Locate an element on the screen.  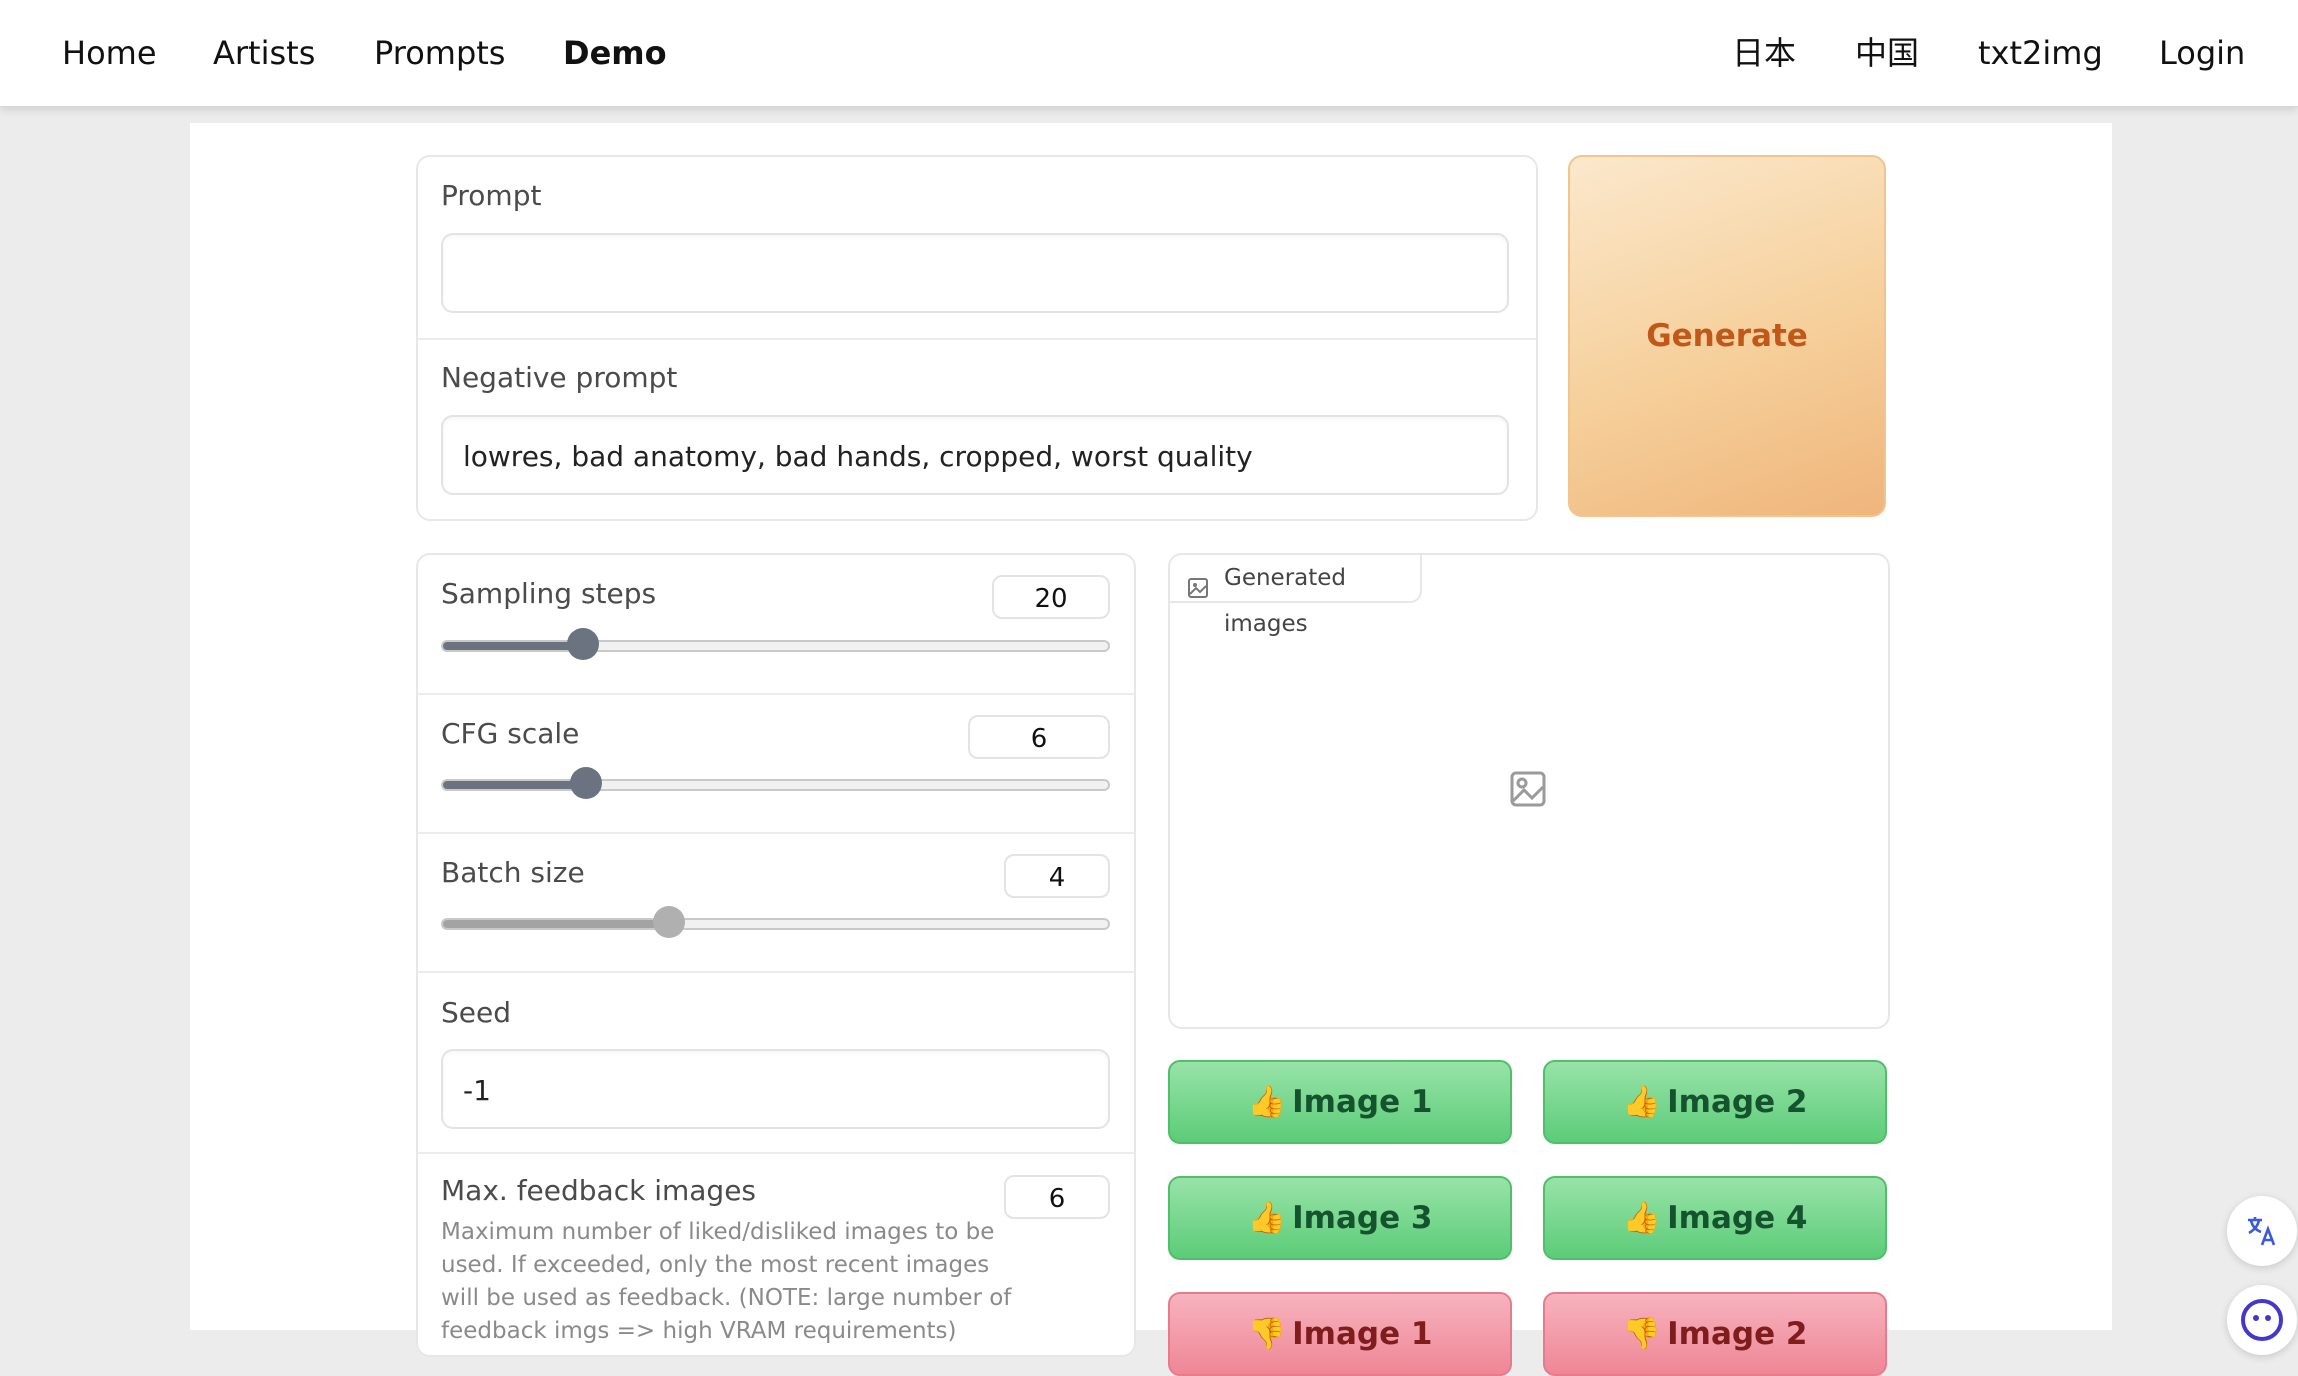
negative-prompt-label: Negative prompt is located at coordinates (559, 377).